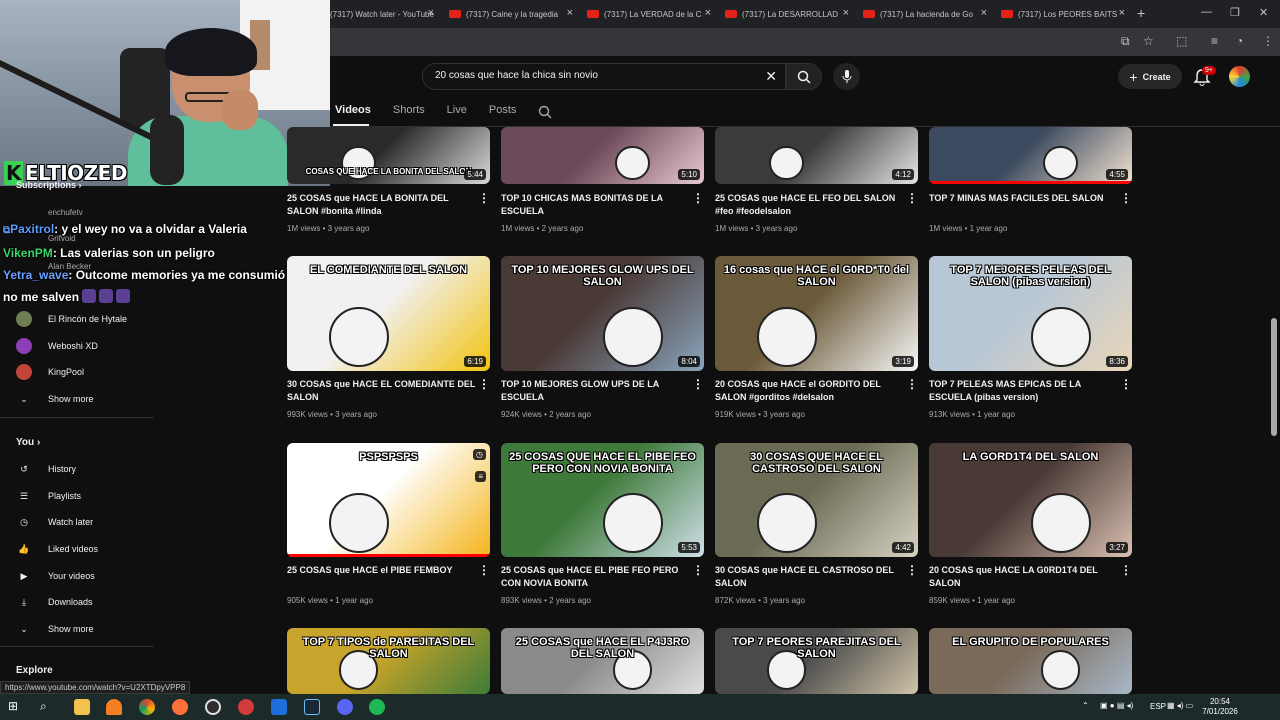 The width and height of the screenshot is (1280, 720). What do you see at coordinates (57, 346) in the screenshot?
I see `sidebar-channel-weboshi: Weboshi XD` at bounding box center [57, 346].